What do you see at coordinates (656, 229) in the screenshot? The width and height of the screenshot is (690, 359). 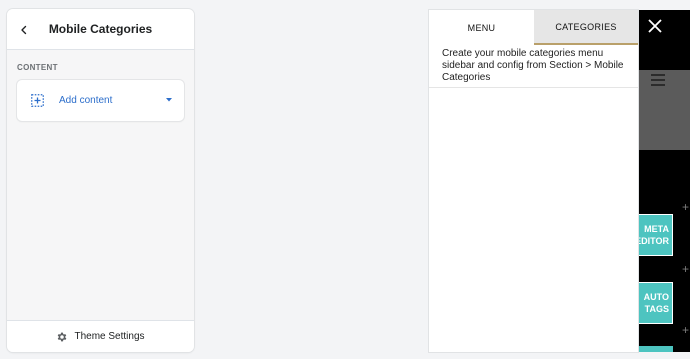 I see `meta-editor-line1: META` at bounding box center [656, 229].